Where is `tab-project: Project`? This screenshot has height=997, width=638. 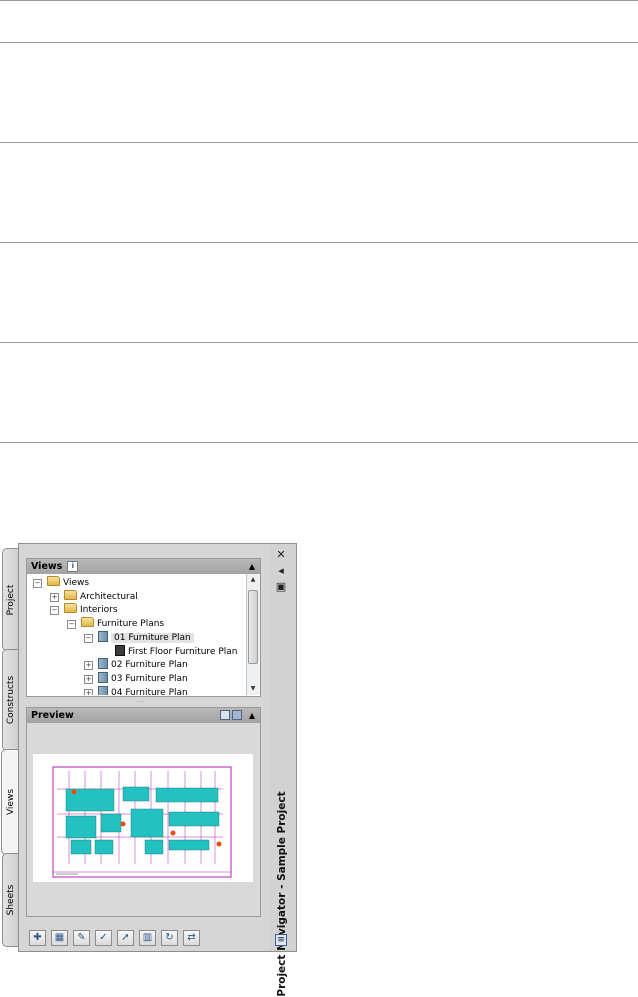 tab-project: Project is located at coordinates (10, 599).